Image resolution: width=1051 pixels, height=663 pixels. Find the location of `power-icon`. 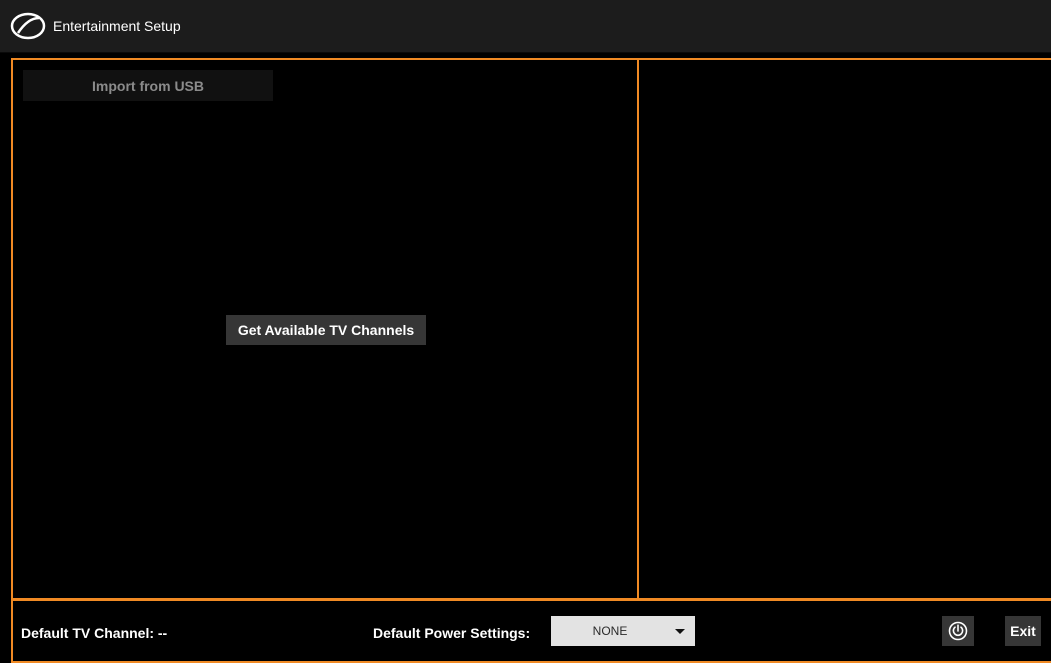

power-icon is located at coordinates (958, 631).